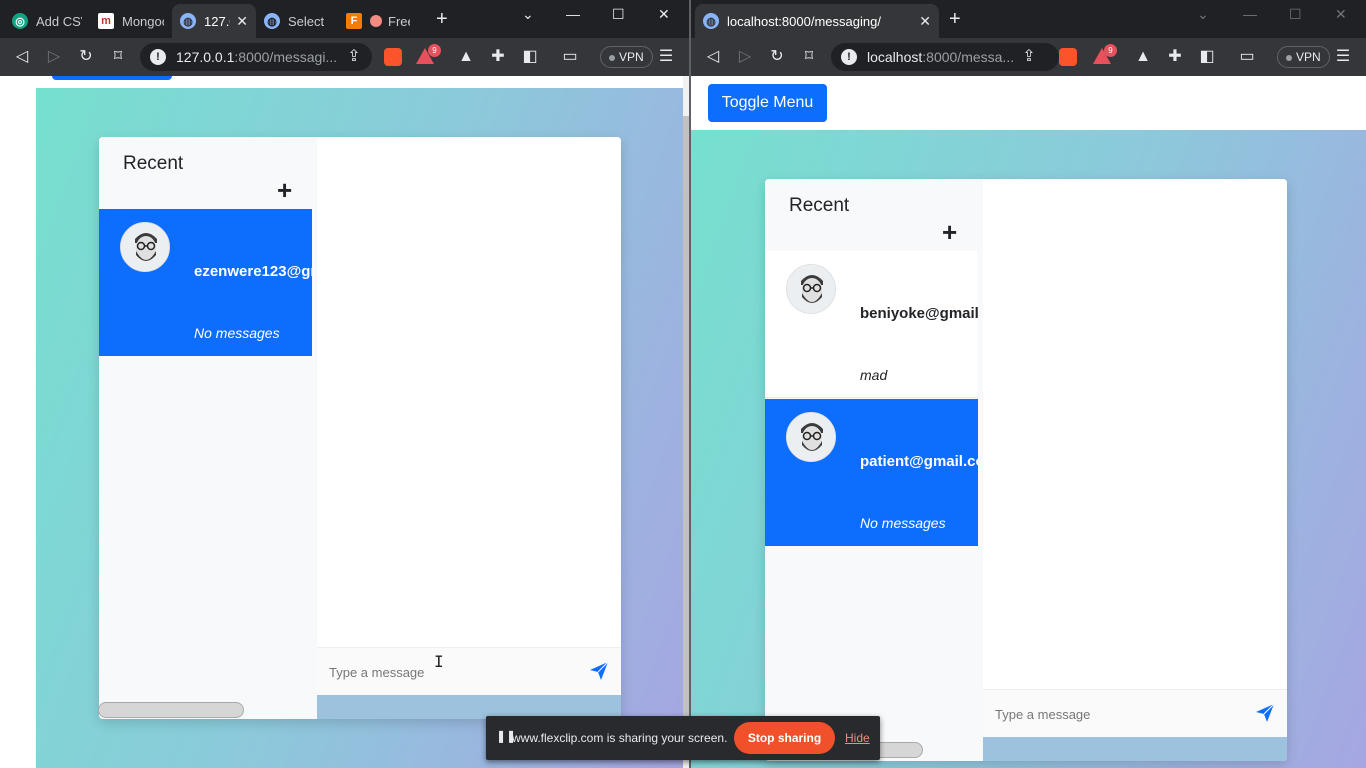 This screenshot has width=1366, height=768. I want to click on conversation-sidebar: Recent + ezenwere123@g No messages, so click(208, 428).